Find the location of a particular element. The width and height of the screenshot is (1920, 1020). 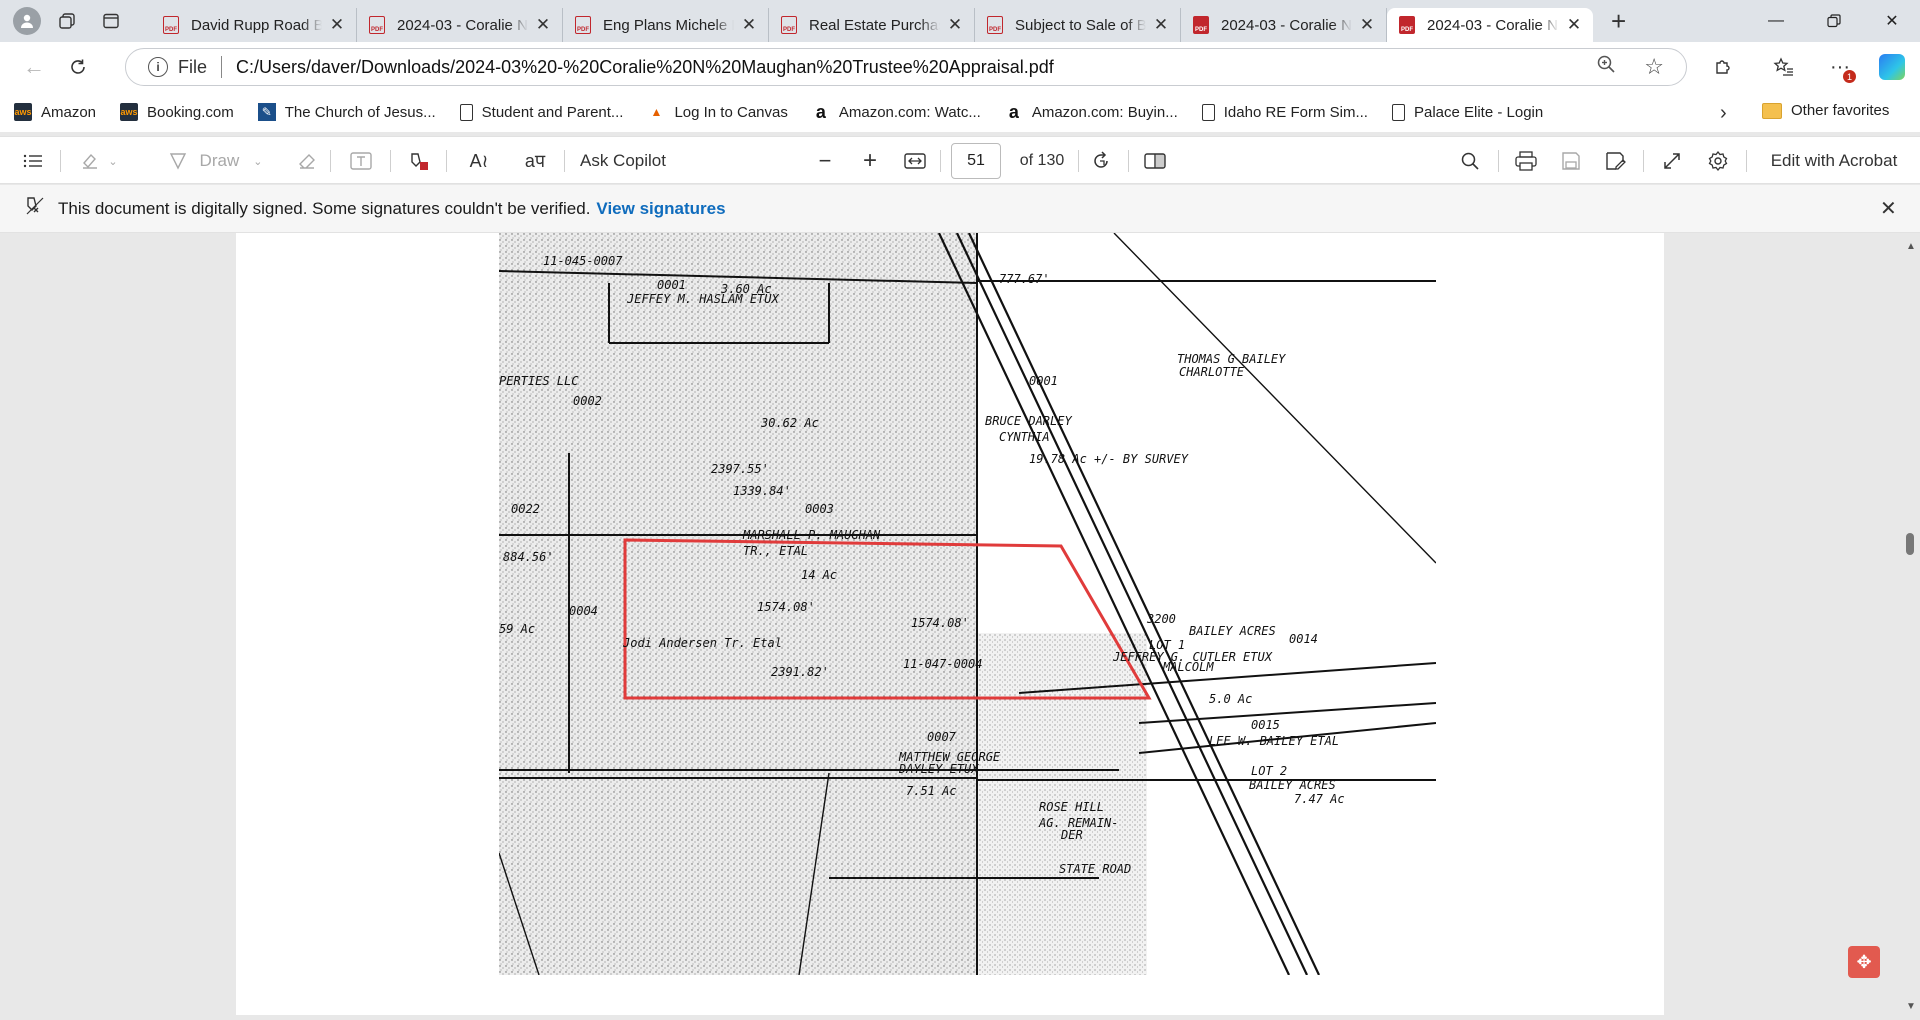

map-label: 777.67' is located at coordinates (1024, 279).